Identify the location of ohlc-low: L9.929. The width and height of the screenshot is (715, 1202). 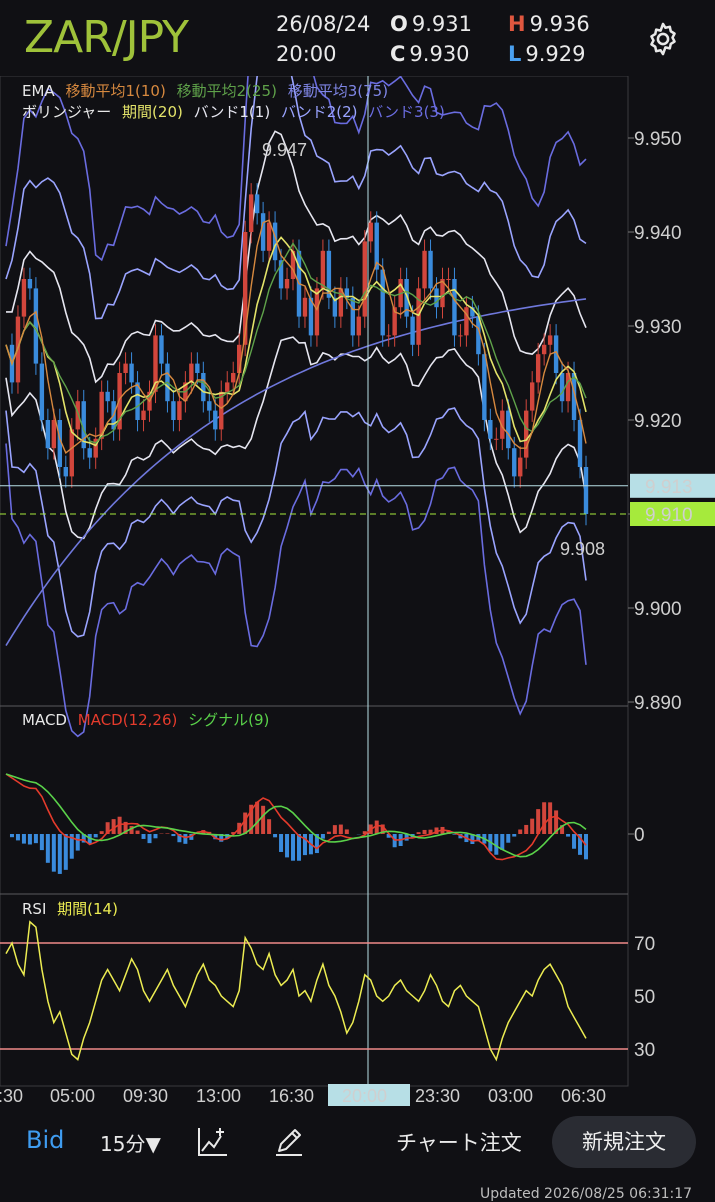
(547, 54).